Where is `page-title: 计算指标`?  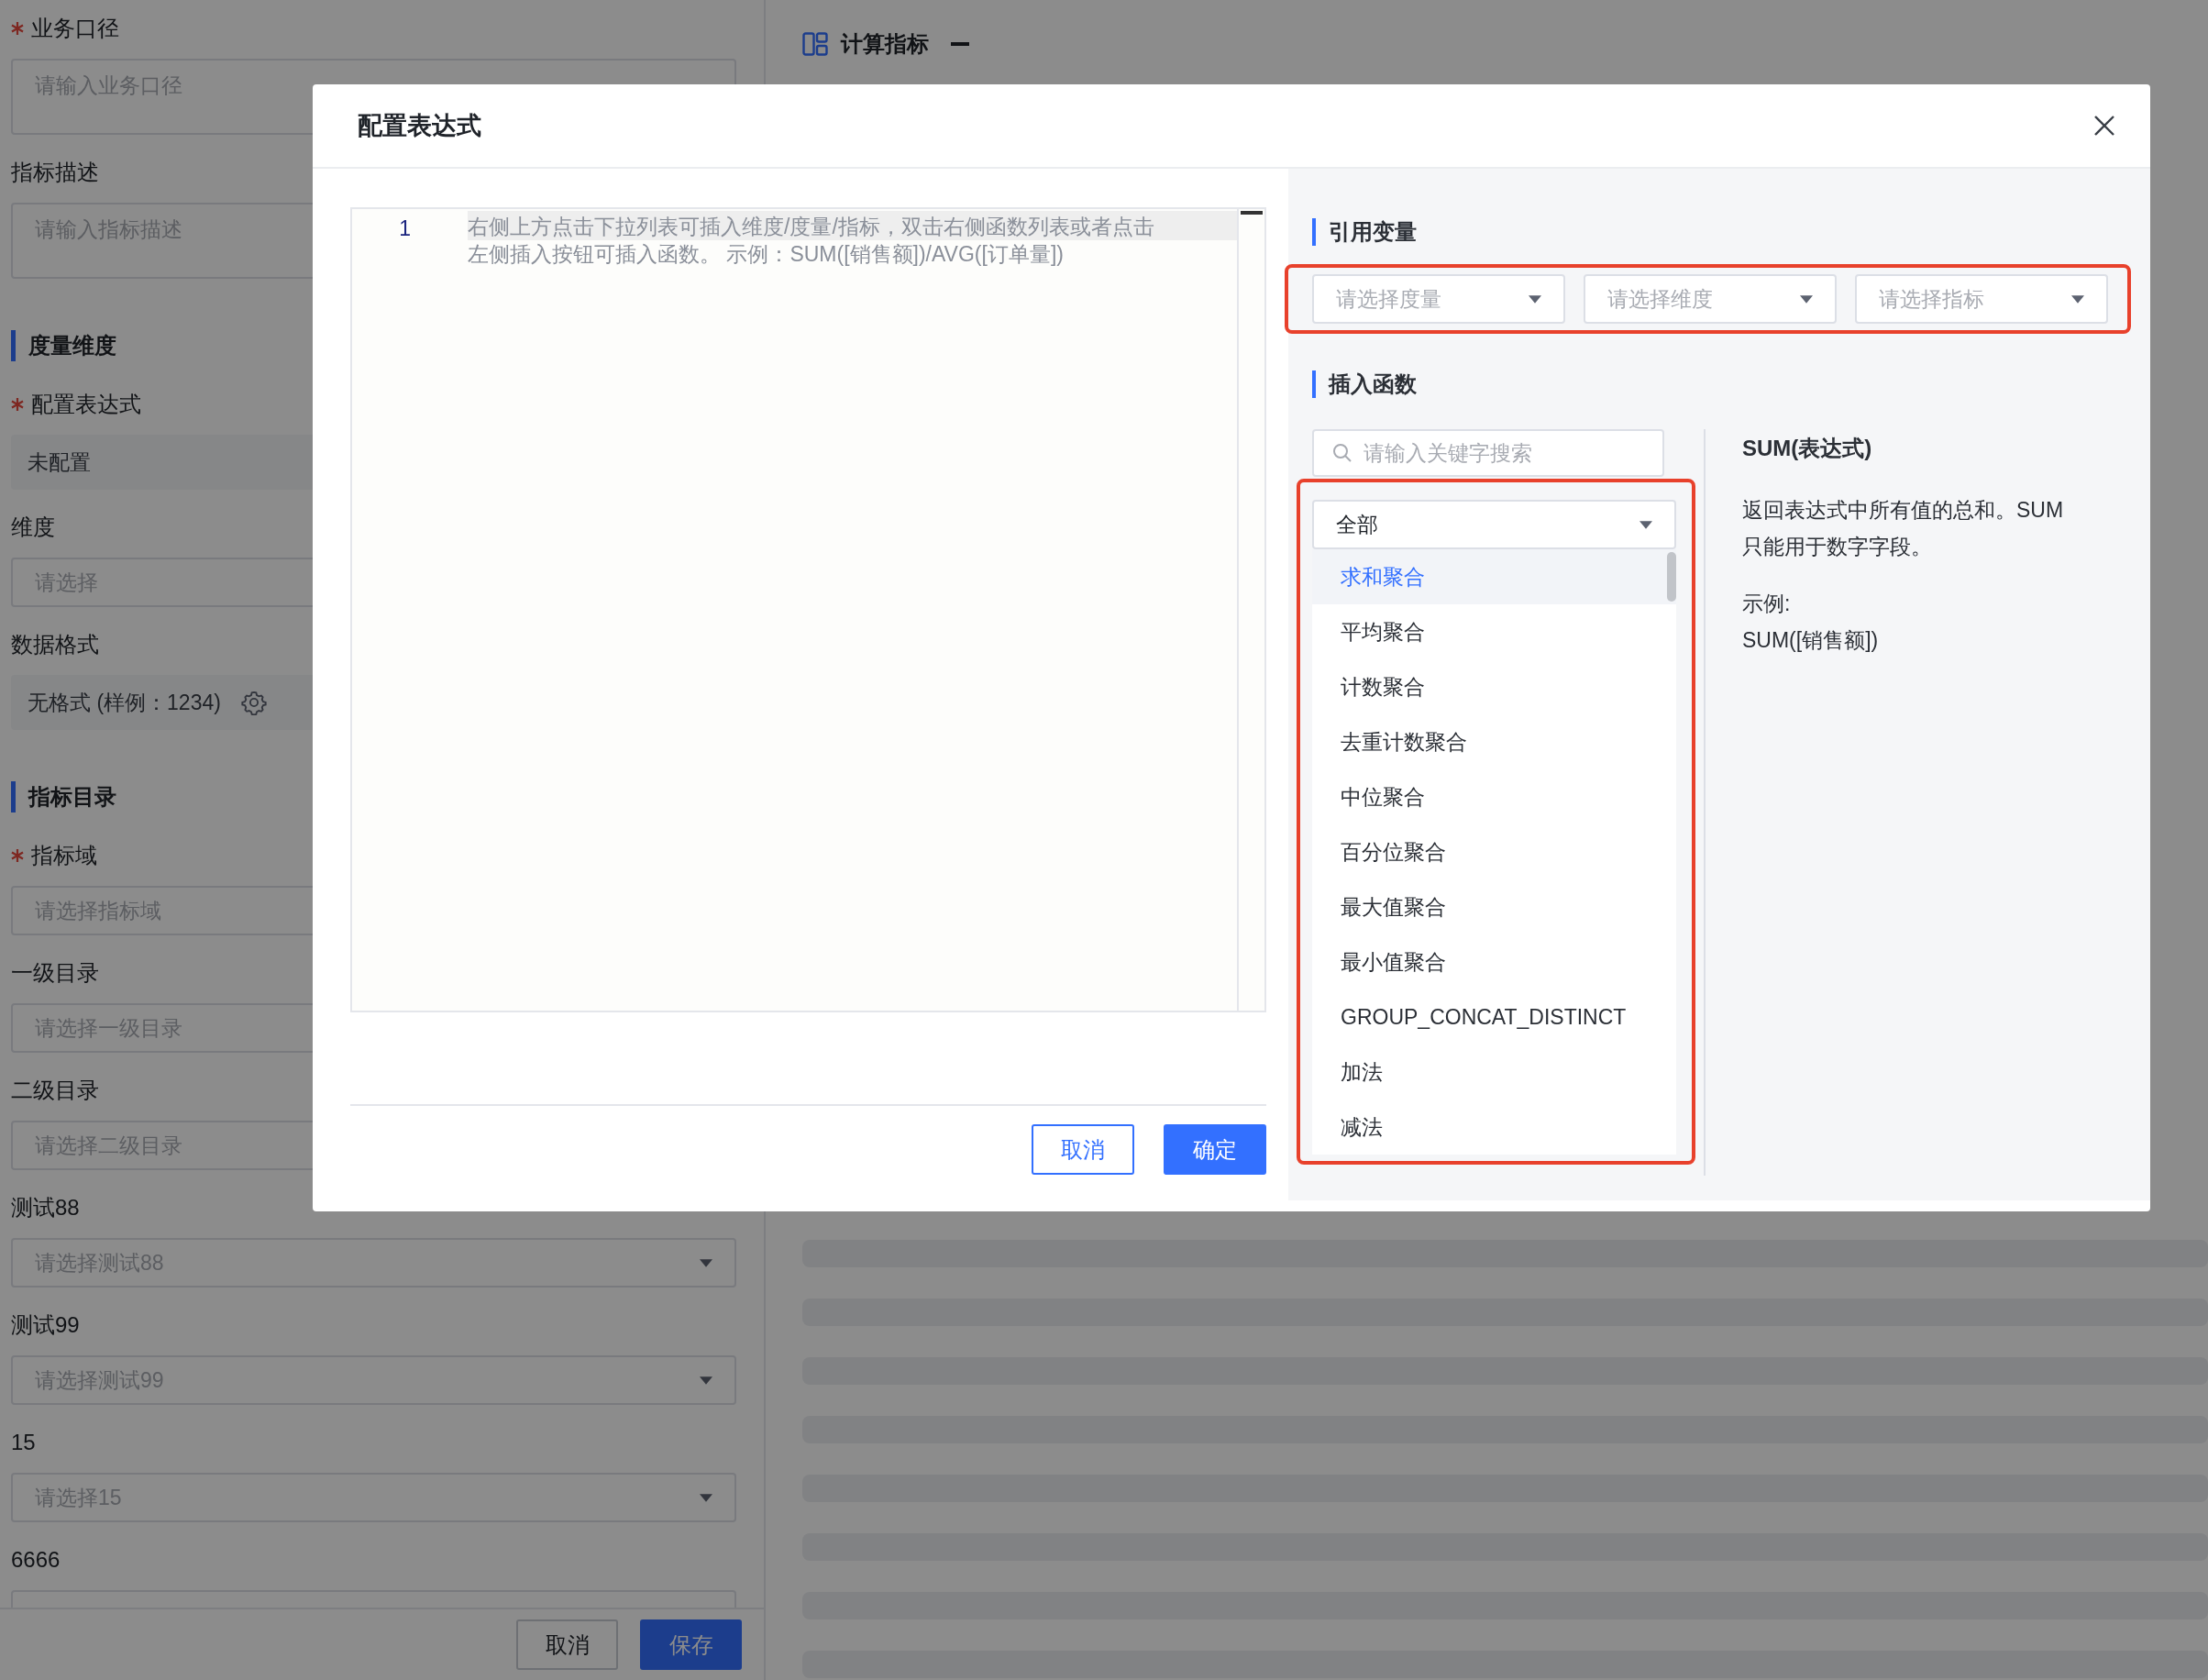
page-title: 计算指标 is located at coordinates (885, 44).